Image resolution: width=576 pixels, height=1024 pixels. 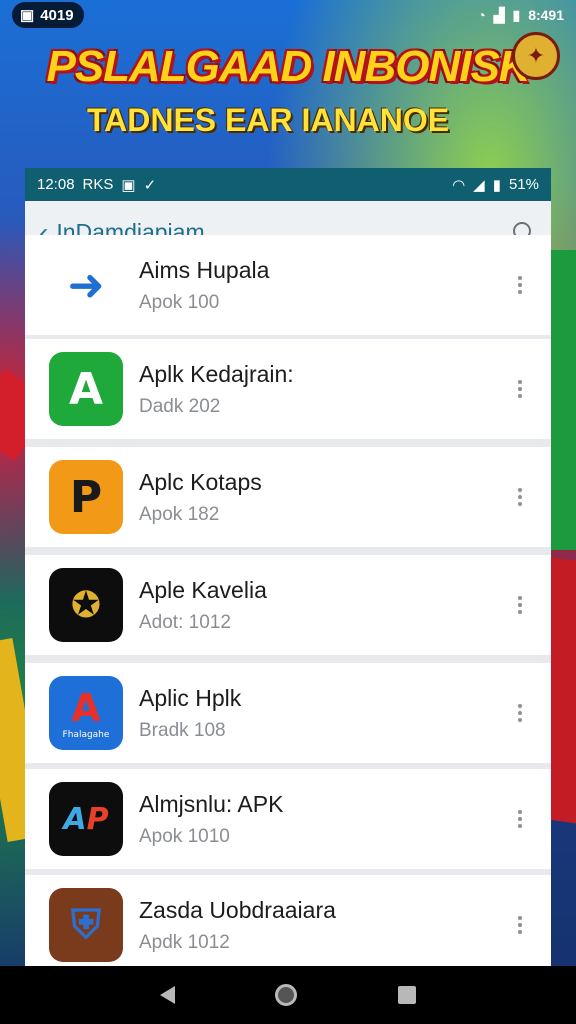 I want to click on icon-letter: A, so click(x=86, y=708).